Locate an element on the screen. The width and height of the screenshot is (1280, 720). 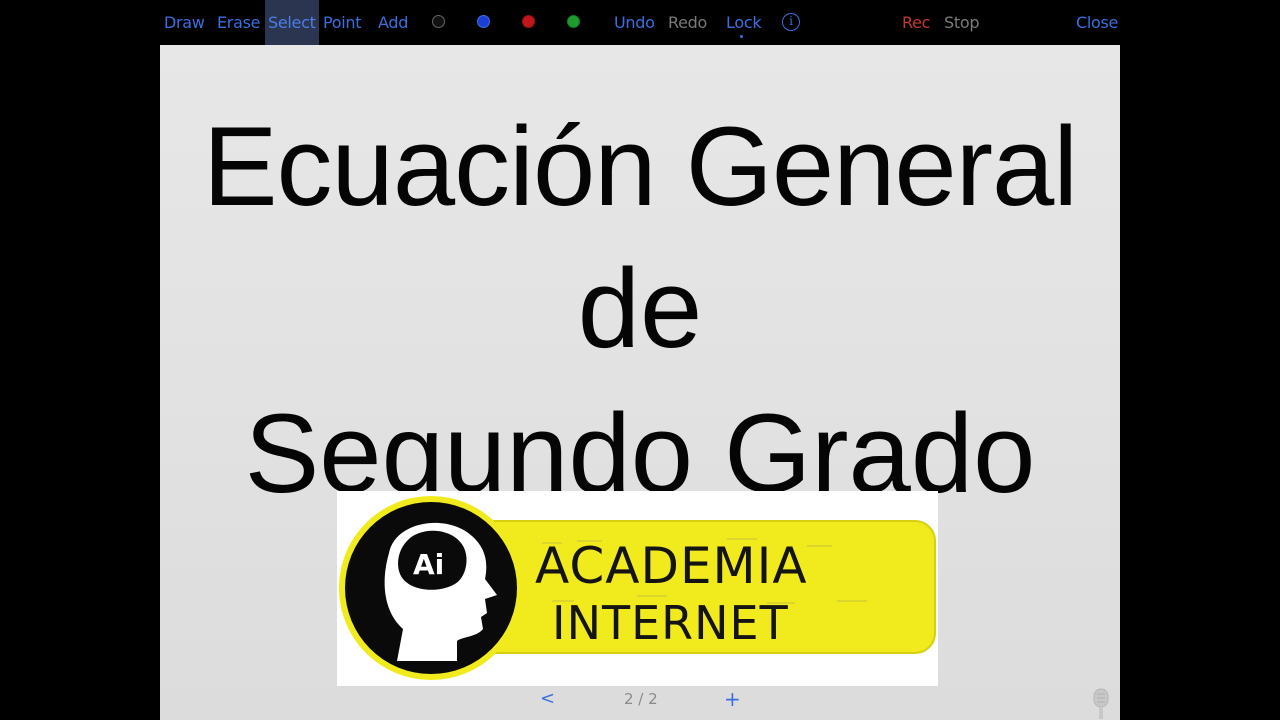
microphone-icon is located at coordinates (1101, 704).